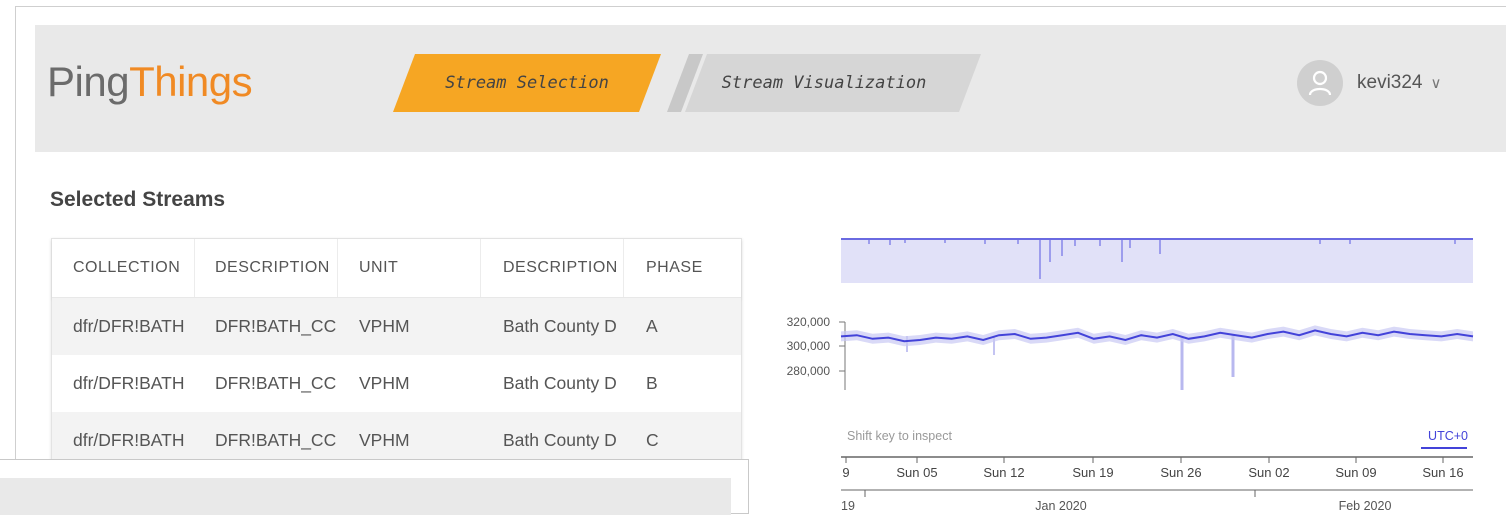 The height and width of the screenshot is (515, 1506). Describe the element at coordinates (1268, 472) in the screenshot. I see `x-tick-label: Sun 02` at that location.